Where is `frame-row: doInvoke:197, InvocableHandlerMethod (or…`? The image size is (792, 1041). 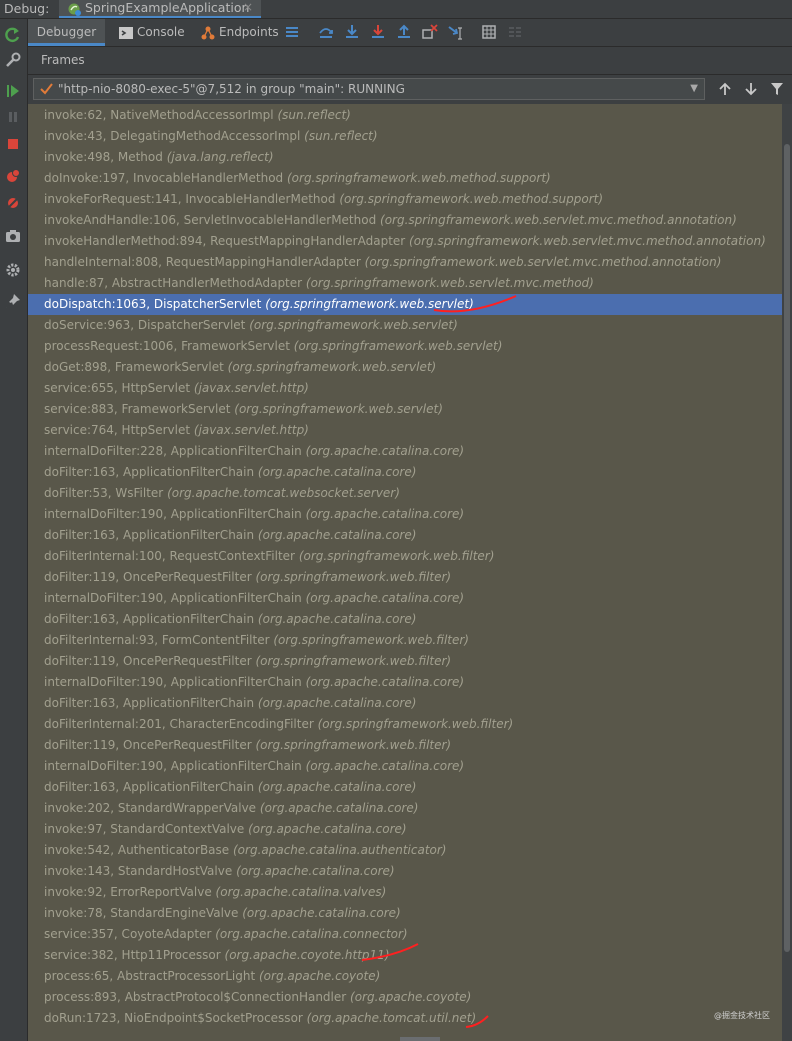 frame-row: doInvoke:197, InvocableHandlerMethod (or… is located at coordinates (405, 178).